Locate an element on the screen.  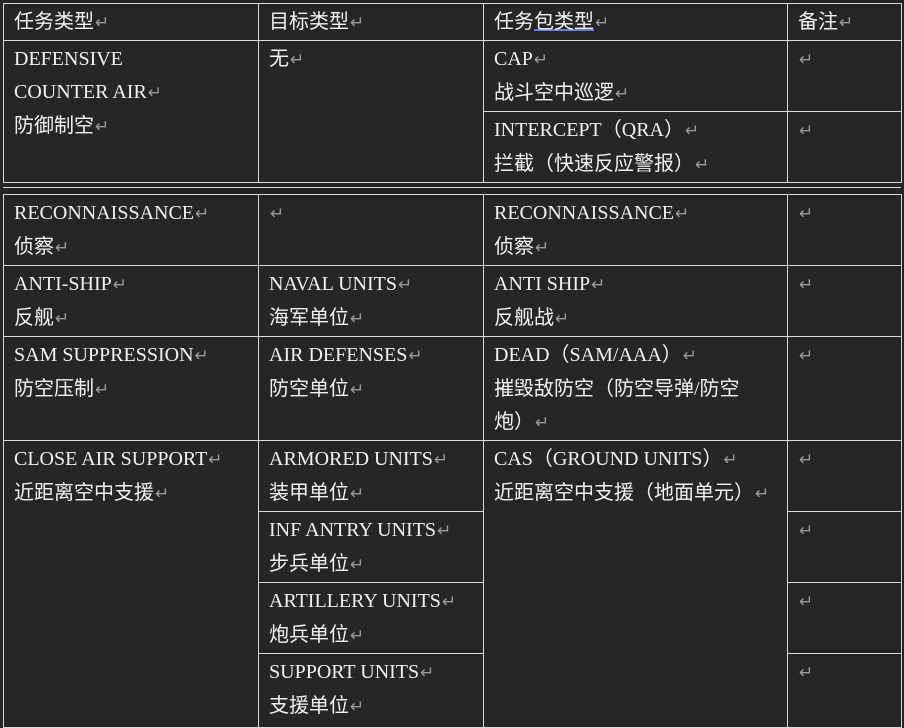
cell-target-armored: ARMORED UNITS↵ 装甲单位↵ is located at coordinates (371, 476).